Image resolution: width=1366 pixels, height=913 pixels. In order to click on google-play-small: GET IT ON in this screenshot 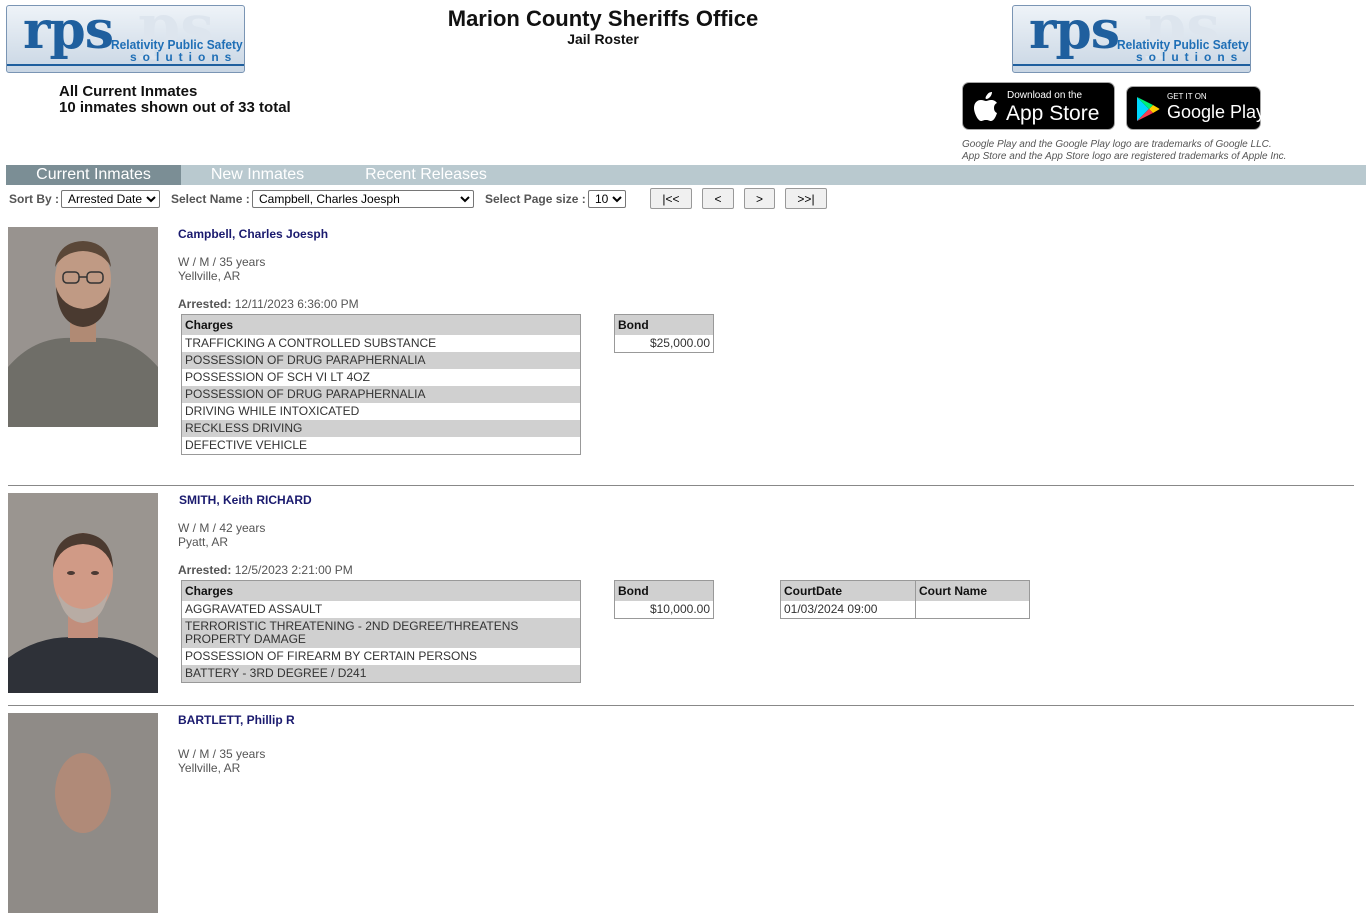, I will do `click(1187, 96)`.